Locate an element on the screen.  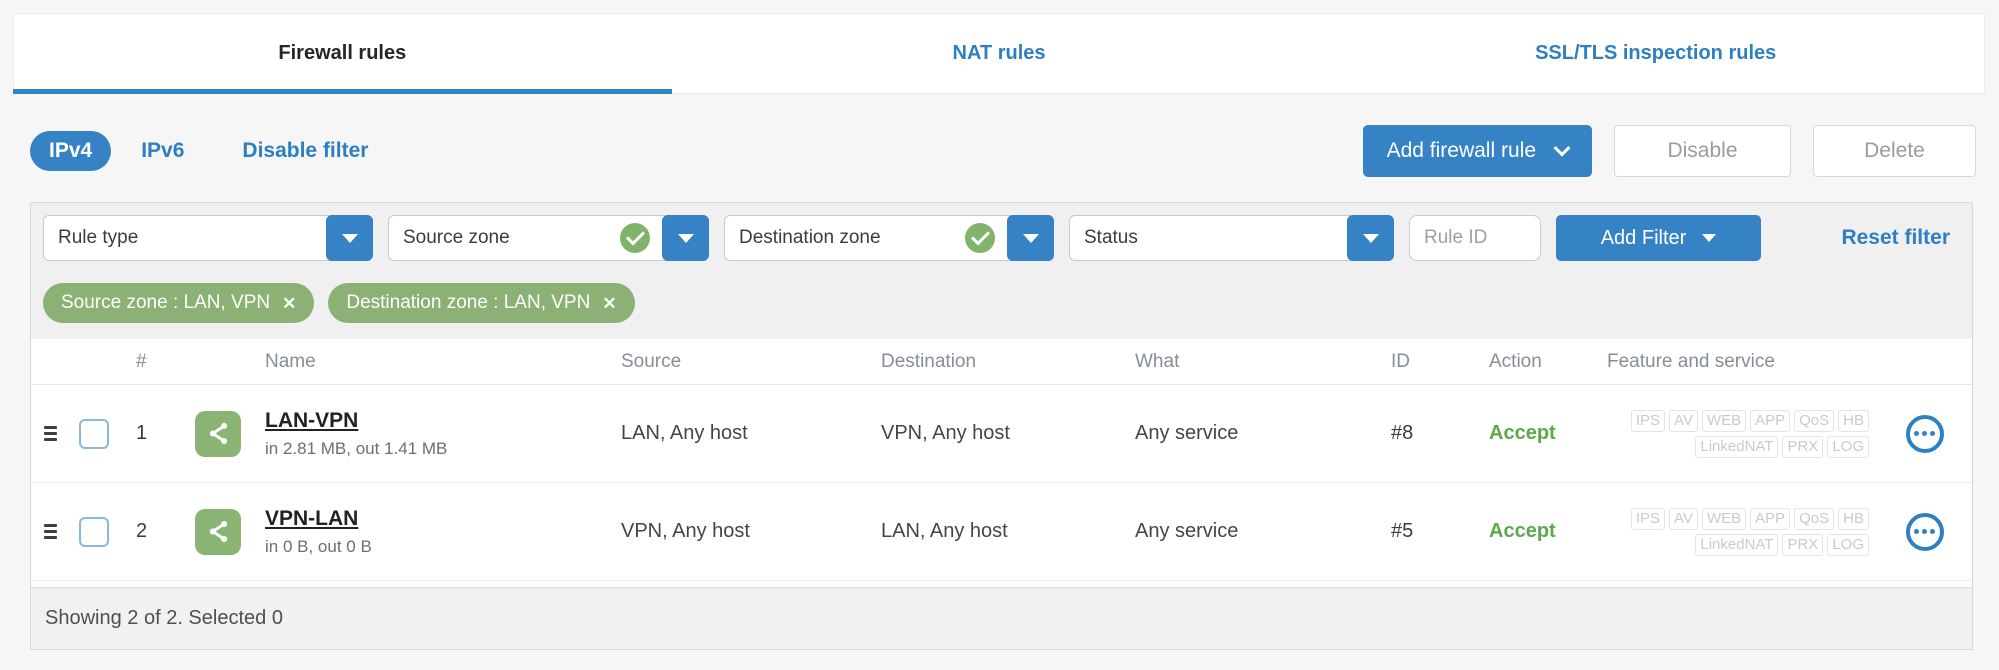
add-filter-button: Add Filter is located at coordinates (1658, 238).